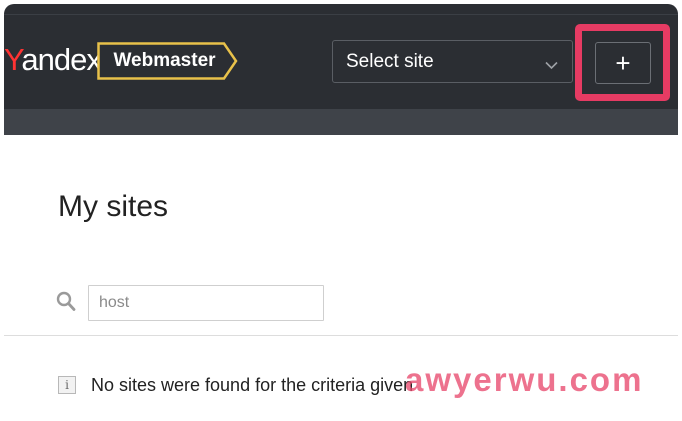  Describe the element at coordinates (113, 206) in the screenshot. I see `page-title: My sites` at that location.